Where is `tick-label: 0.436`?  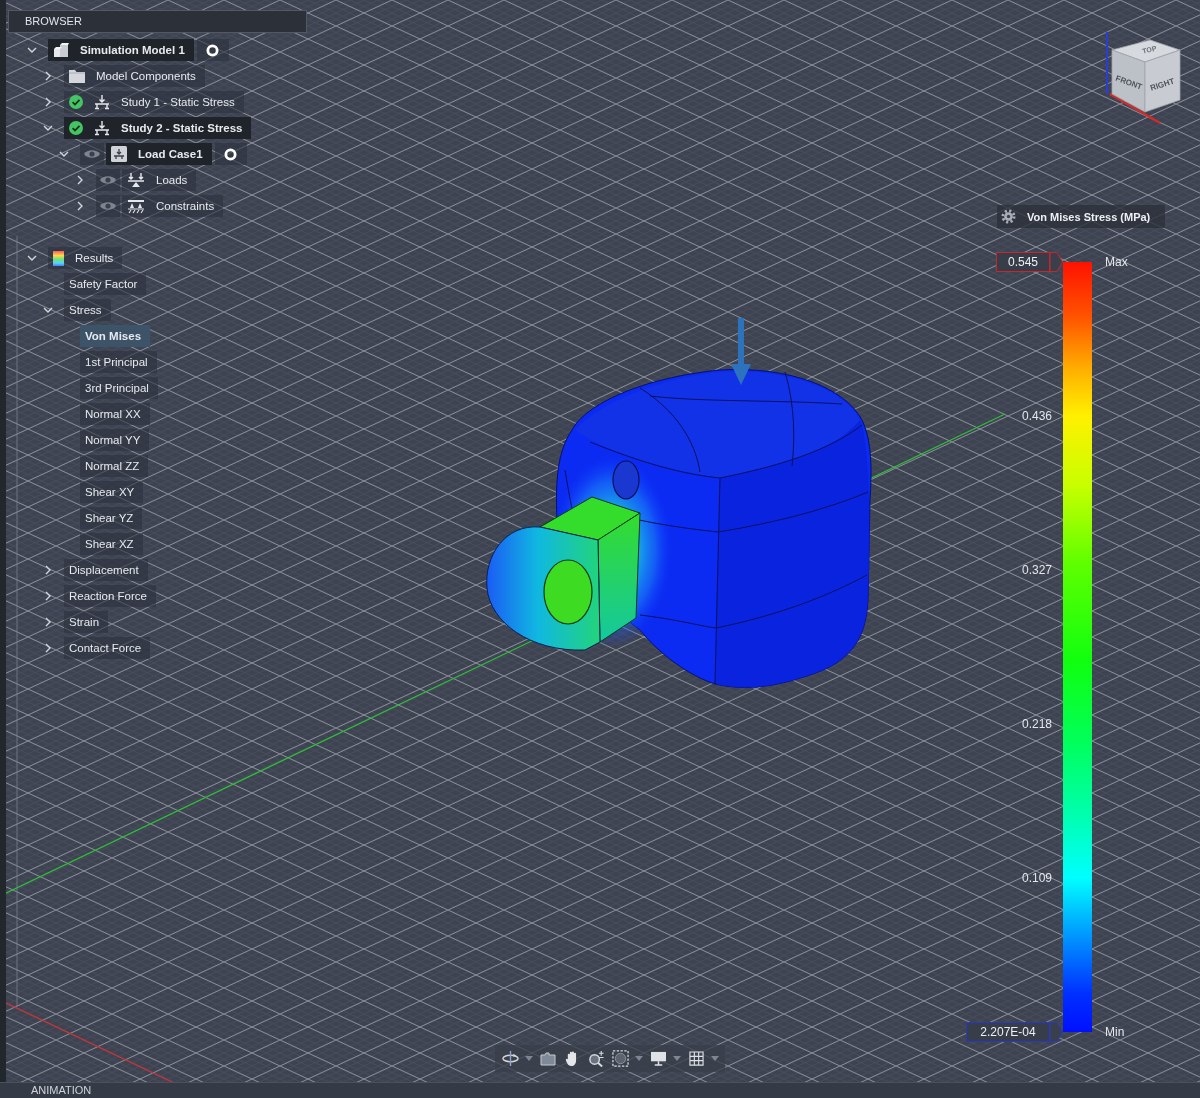
tick-label: 0.436 is located at coordinates (1037, 416).